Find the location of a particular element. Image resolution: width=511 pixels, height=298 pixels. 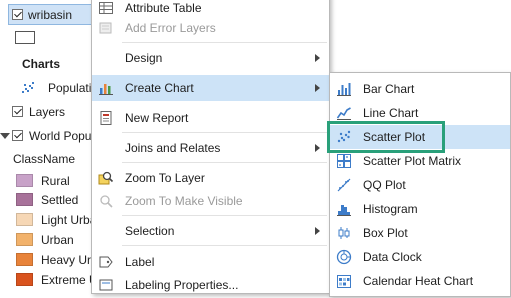

zoom-layer-icon is located at coordinates (106, 178).